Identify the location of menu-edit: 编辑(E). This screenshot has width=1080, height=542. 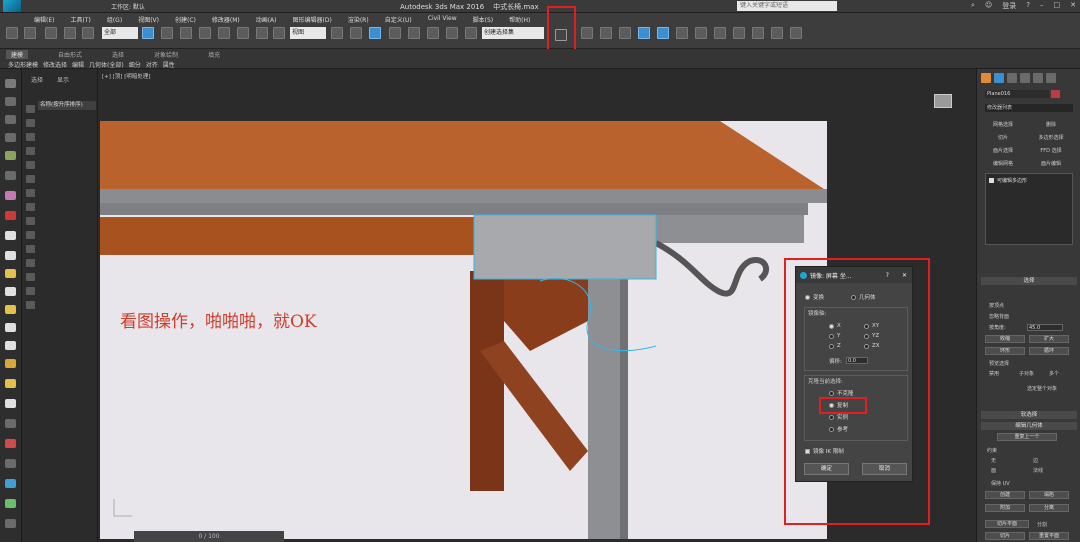
(44, 19).